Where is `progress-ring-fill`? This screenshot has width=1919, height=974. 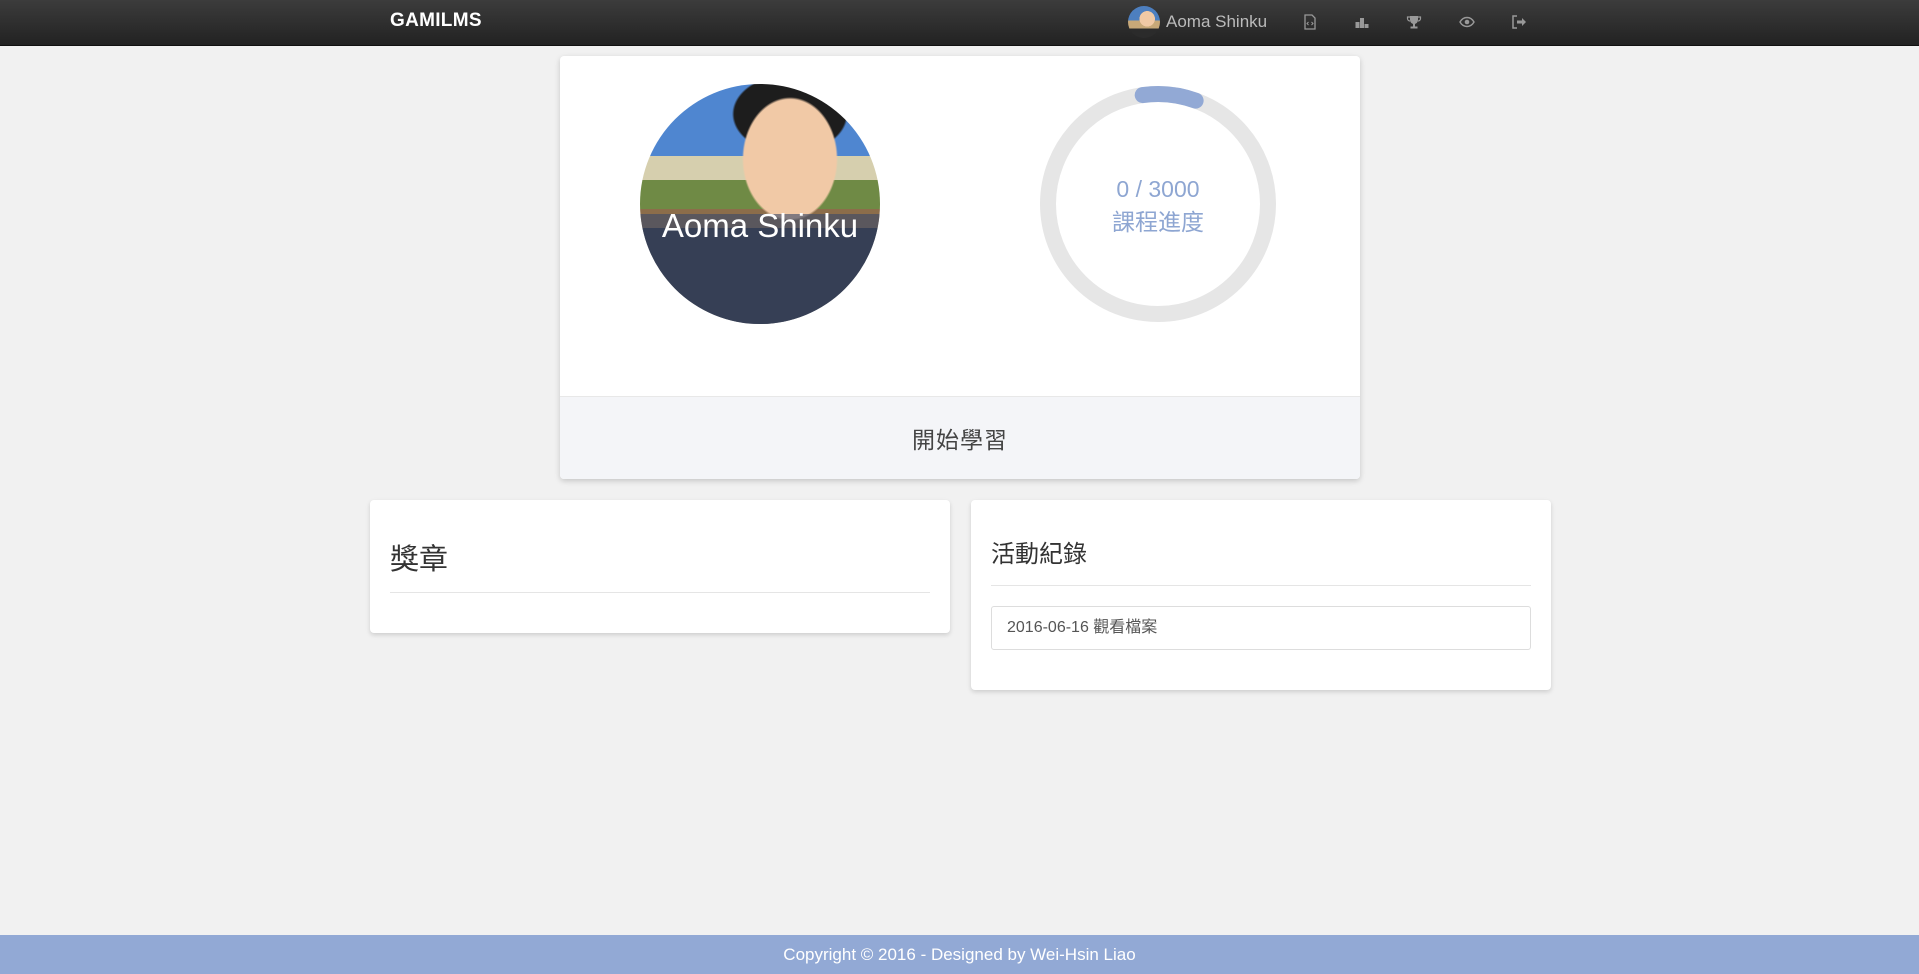
progress-ring-fill is located at coordinates (1169, 97).